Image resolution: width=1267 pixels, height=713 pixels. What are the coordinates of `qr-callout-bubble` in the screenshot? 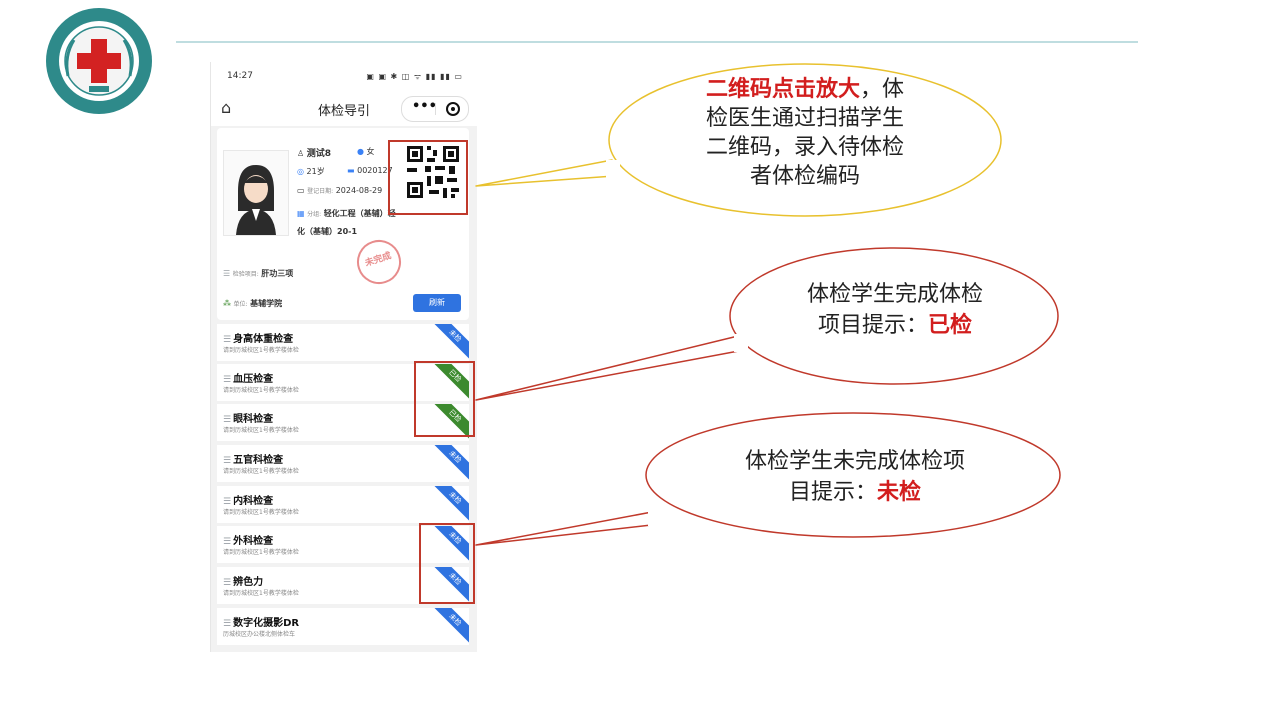 It's located at (449, 135).